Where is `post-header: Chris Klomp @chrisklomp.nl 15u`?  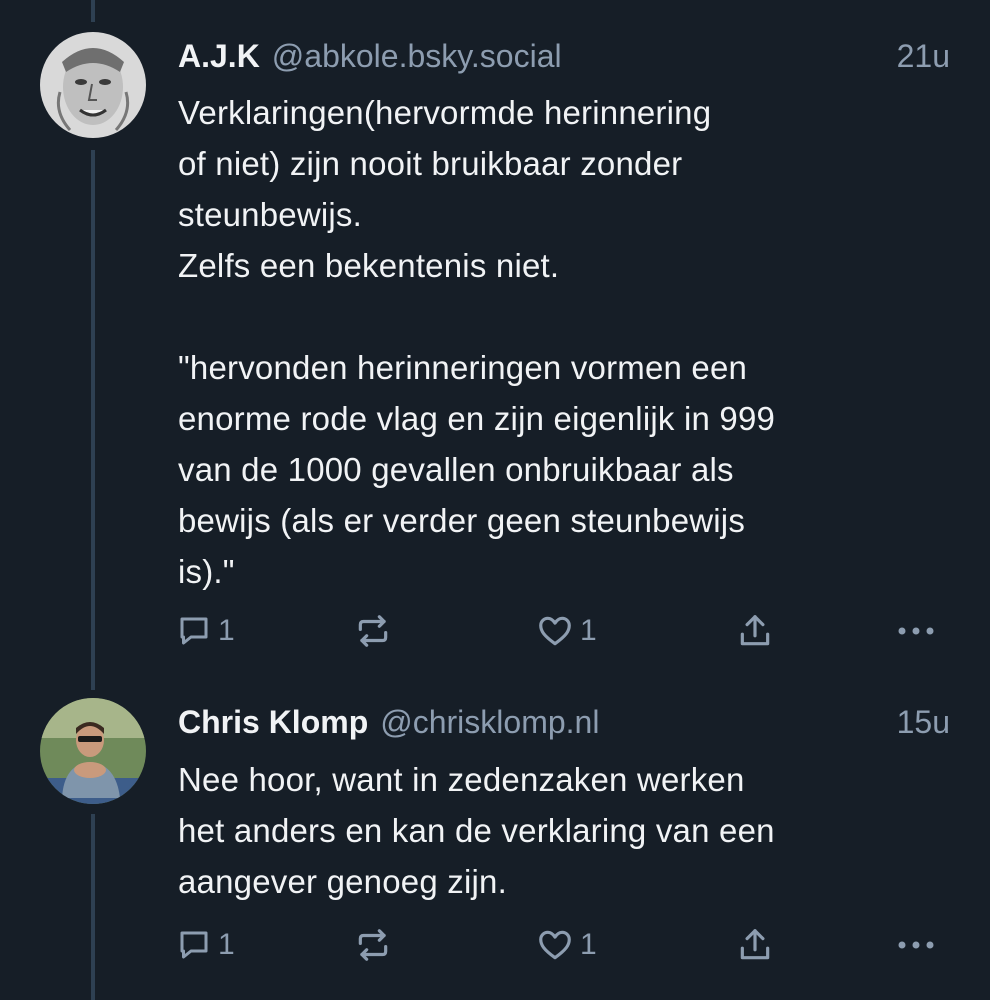 post-header: Chris Klomp @chrisklomp.nl 15u is located at coordinates (564, 722).